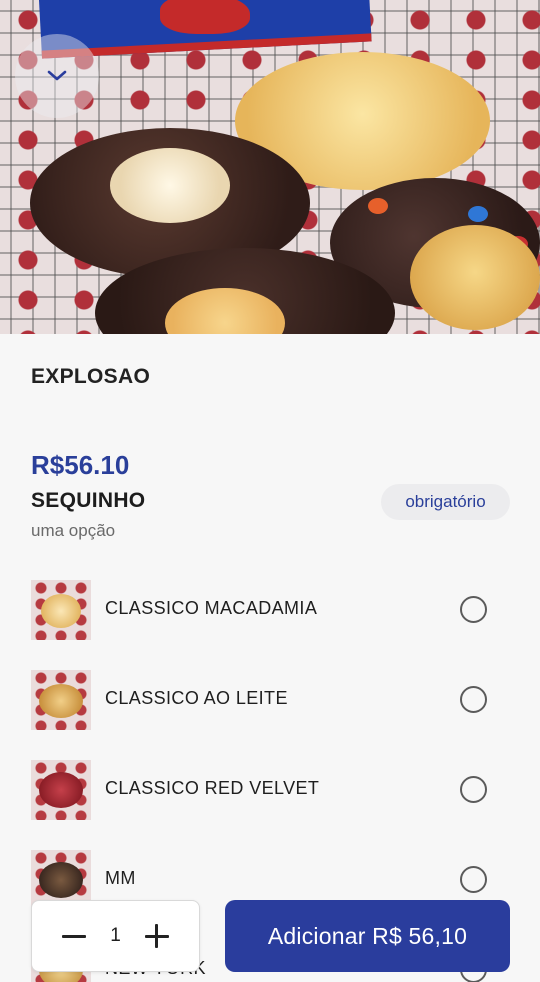  What do you see at coordinates (73, 530) in the screenshot?
I see `option-group-subtitle: uma opção` at bounding box center [73, 530].